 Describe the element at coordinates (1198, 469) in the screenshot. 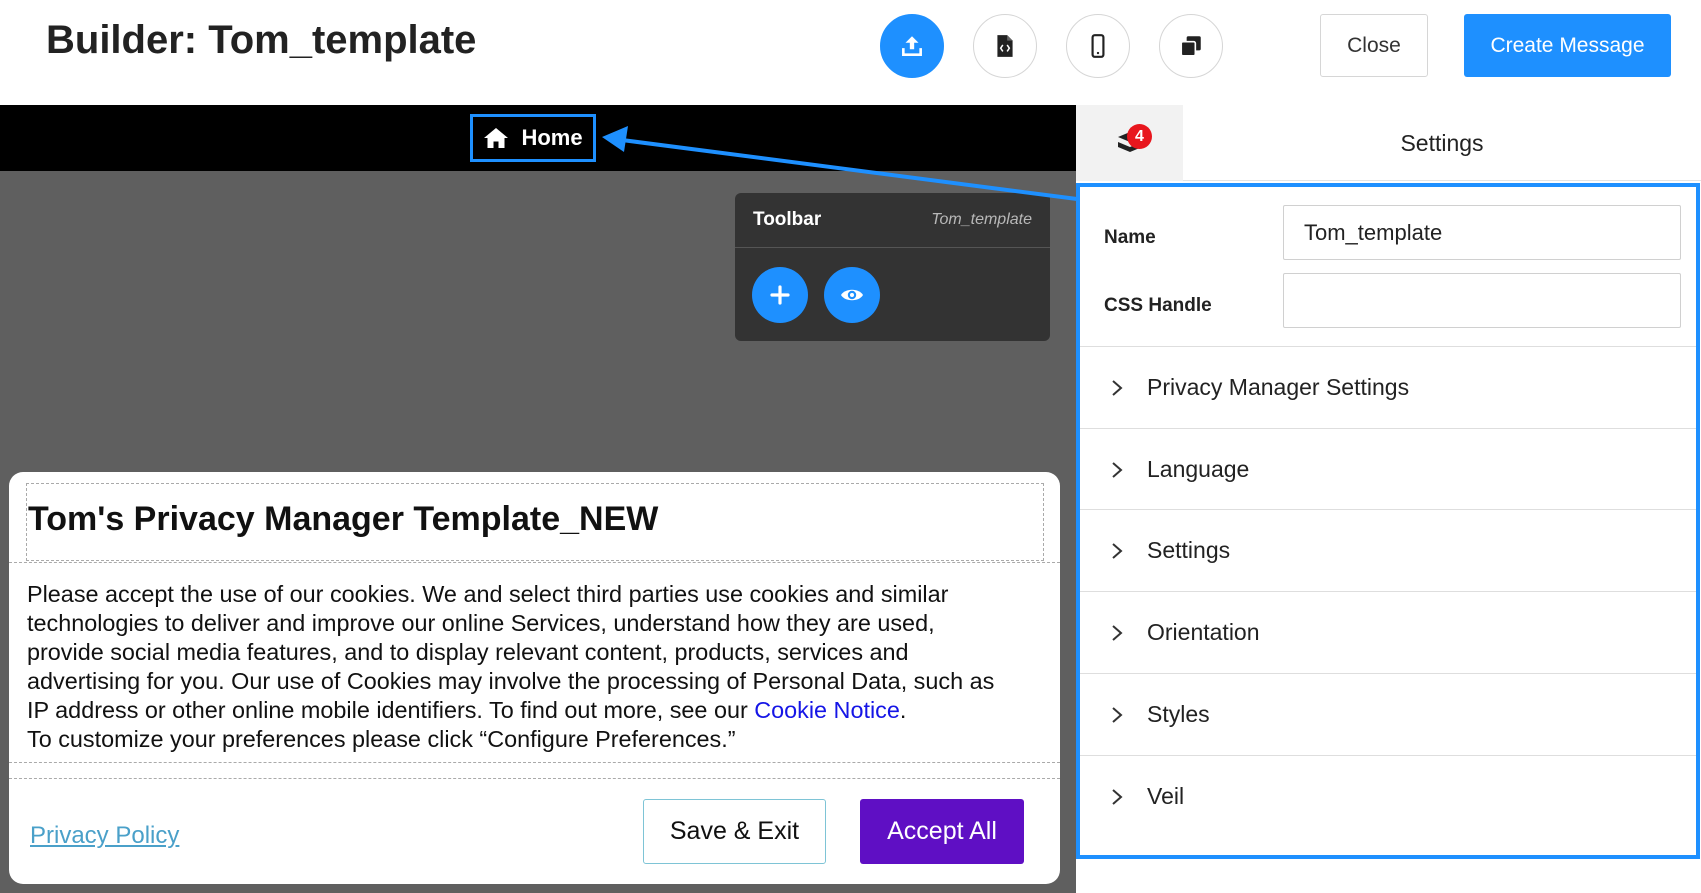

I see `section-label: Language` at that location.